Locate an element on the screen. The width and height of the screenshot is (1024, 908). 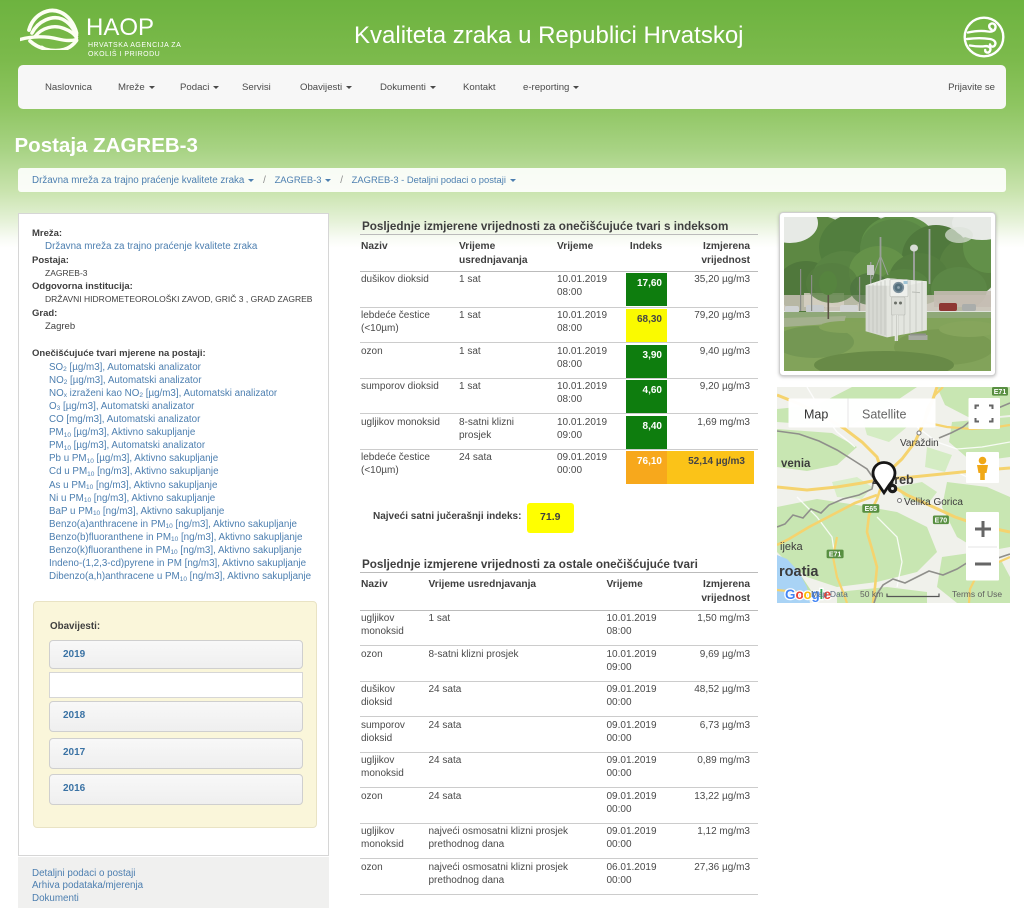
svg-text: roatia is located at coordinates (799, 572).